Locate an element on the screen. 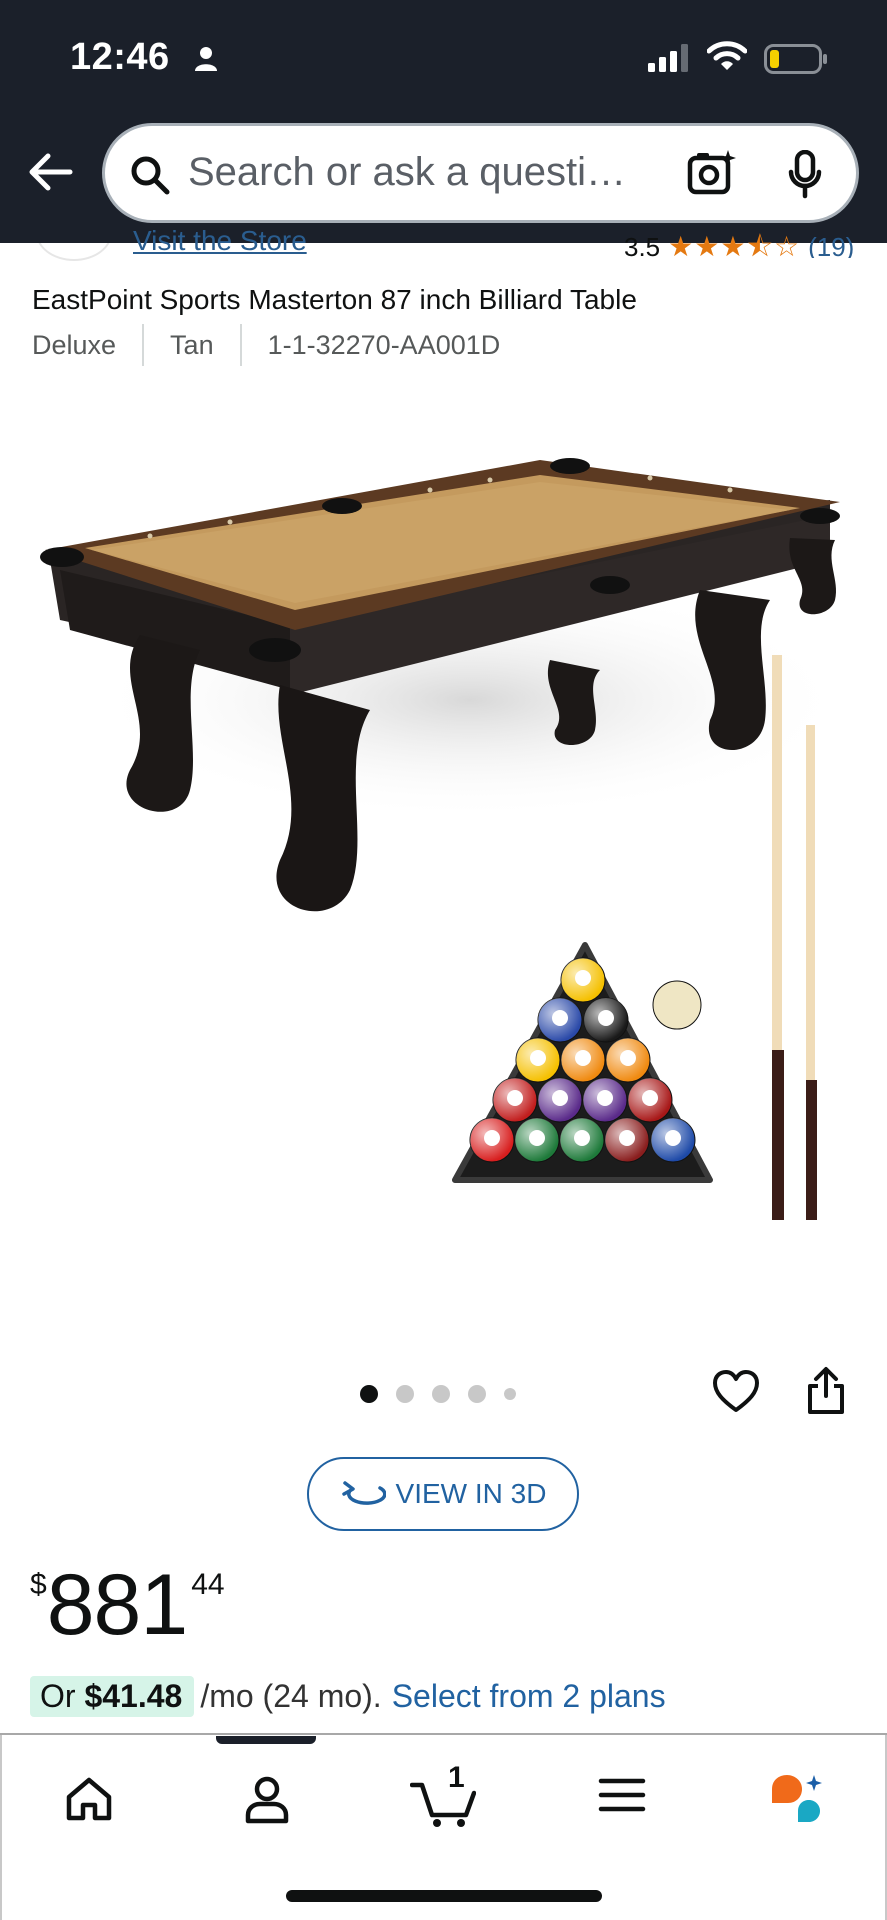 This screenshot has width=887, height=1920. rating-summary: 3.5 ★★★⯪☆ (19) is located at coordinates (739, 245).